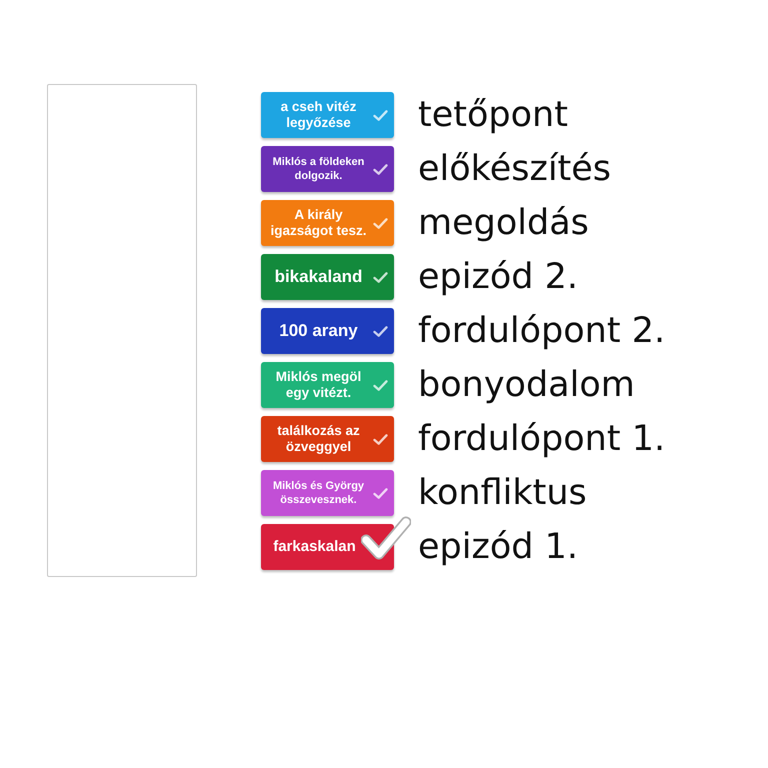  Describe the element at coordinates (498, 277) in the screenshot. I see `target-label: epizód 2.` at that location.